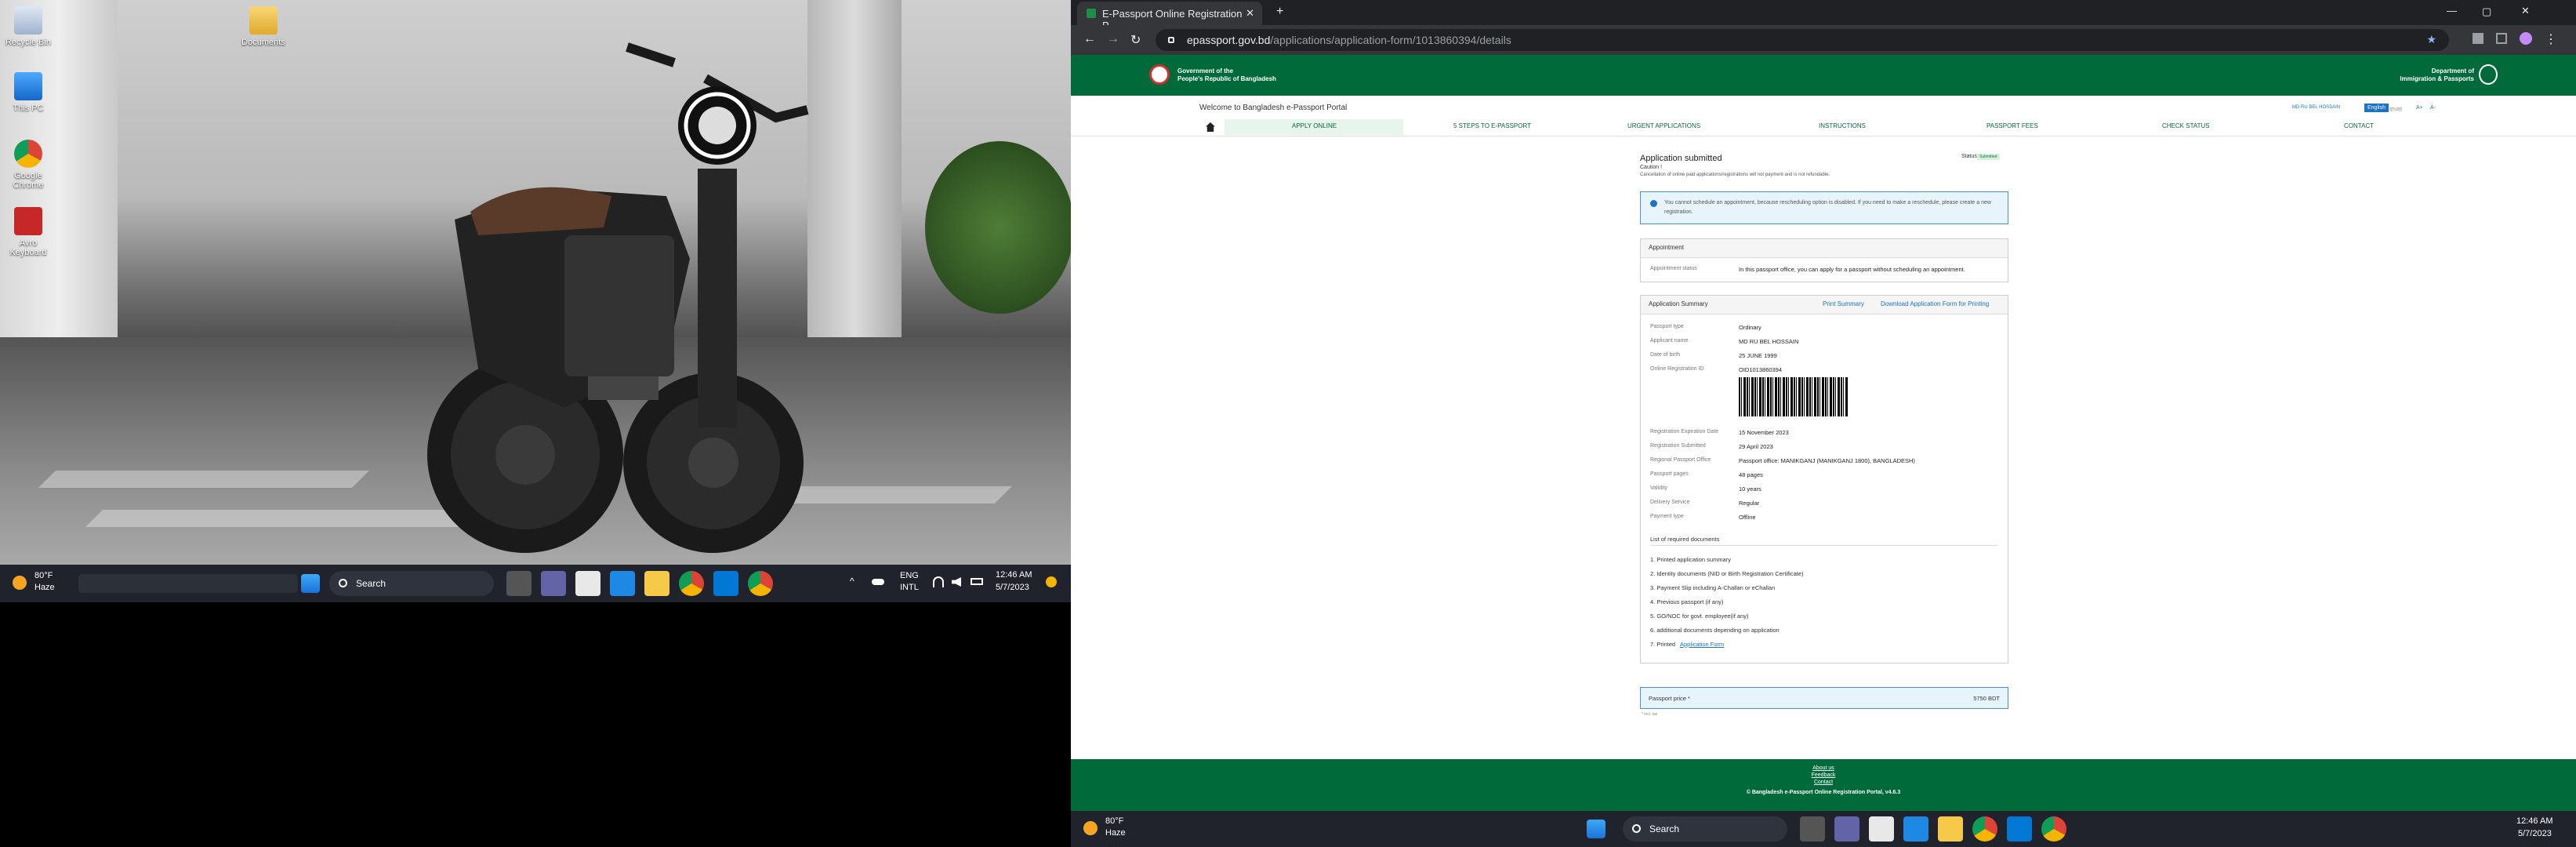 The height and width of the screenshot is (847, 2576). Describe the element at coordinates (1052, 581) in the screenshot. I see `notification-icon` at that location.